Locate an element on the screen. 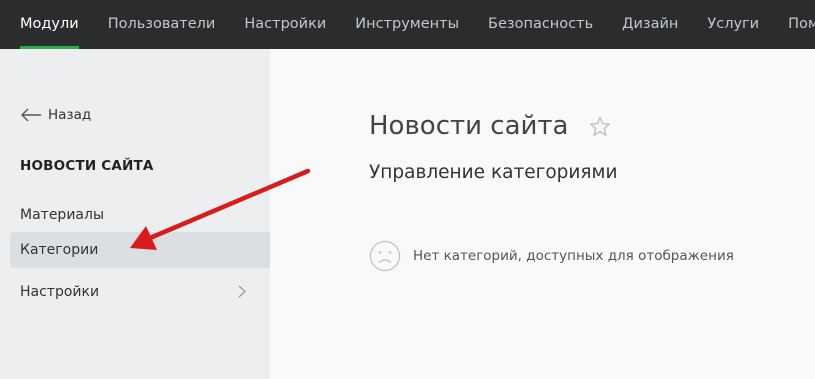 Image resolution: width=815 pixels, height=379 pixels. sidebar-item-label: Настройки is located at coordinates (60, 292).